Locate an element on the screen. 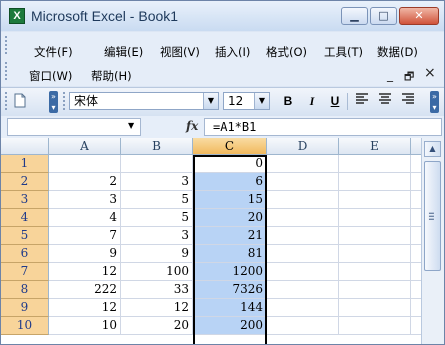 This screenshot has width=445, height=345. cell-c8: 7326 is located at coordinates (230, 290).